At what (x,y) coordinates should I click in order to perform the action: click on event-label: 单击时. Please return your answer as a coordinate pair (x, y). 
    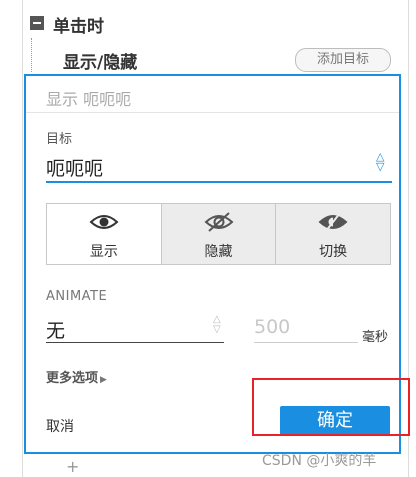
    Looking at the image, I should click on (78, 27).